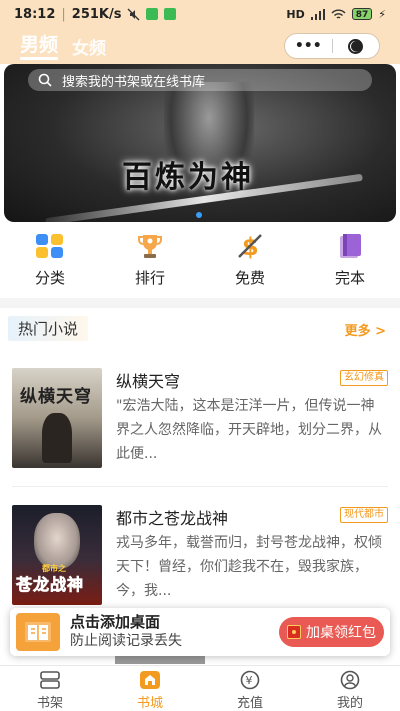 The height and width of the screenshot is (711, 400). Describe the element at coordinates (338, 14) in the screenshot. I see `wifi-icon` at that location.